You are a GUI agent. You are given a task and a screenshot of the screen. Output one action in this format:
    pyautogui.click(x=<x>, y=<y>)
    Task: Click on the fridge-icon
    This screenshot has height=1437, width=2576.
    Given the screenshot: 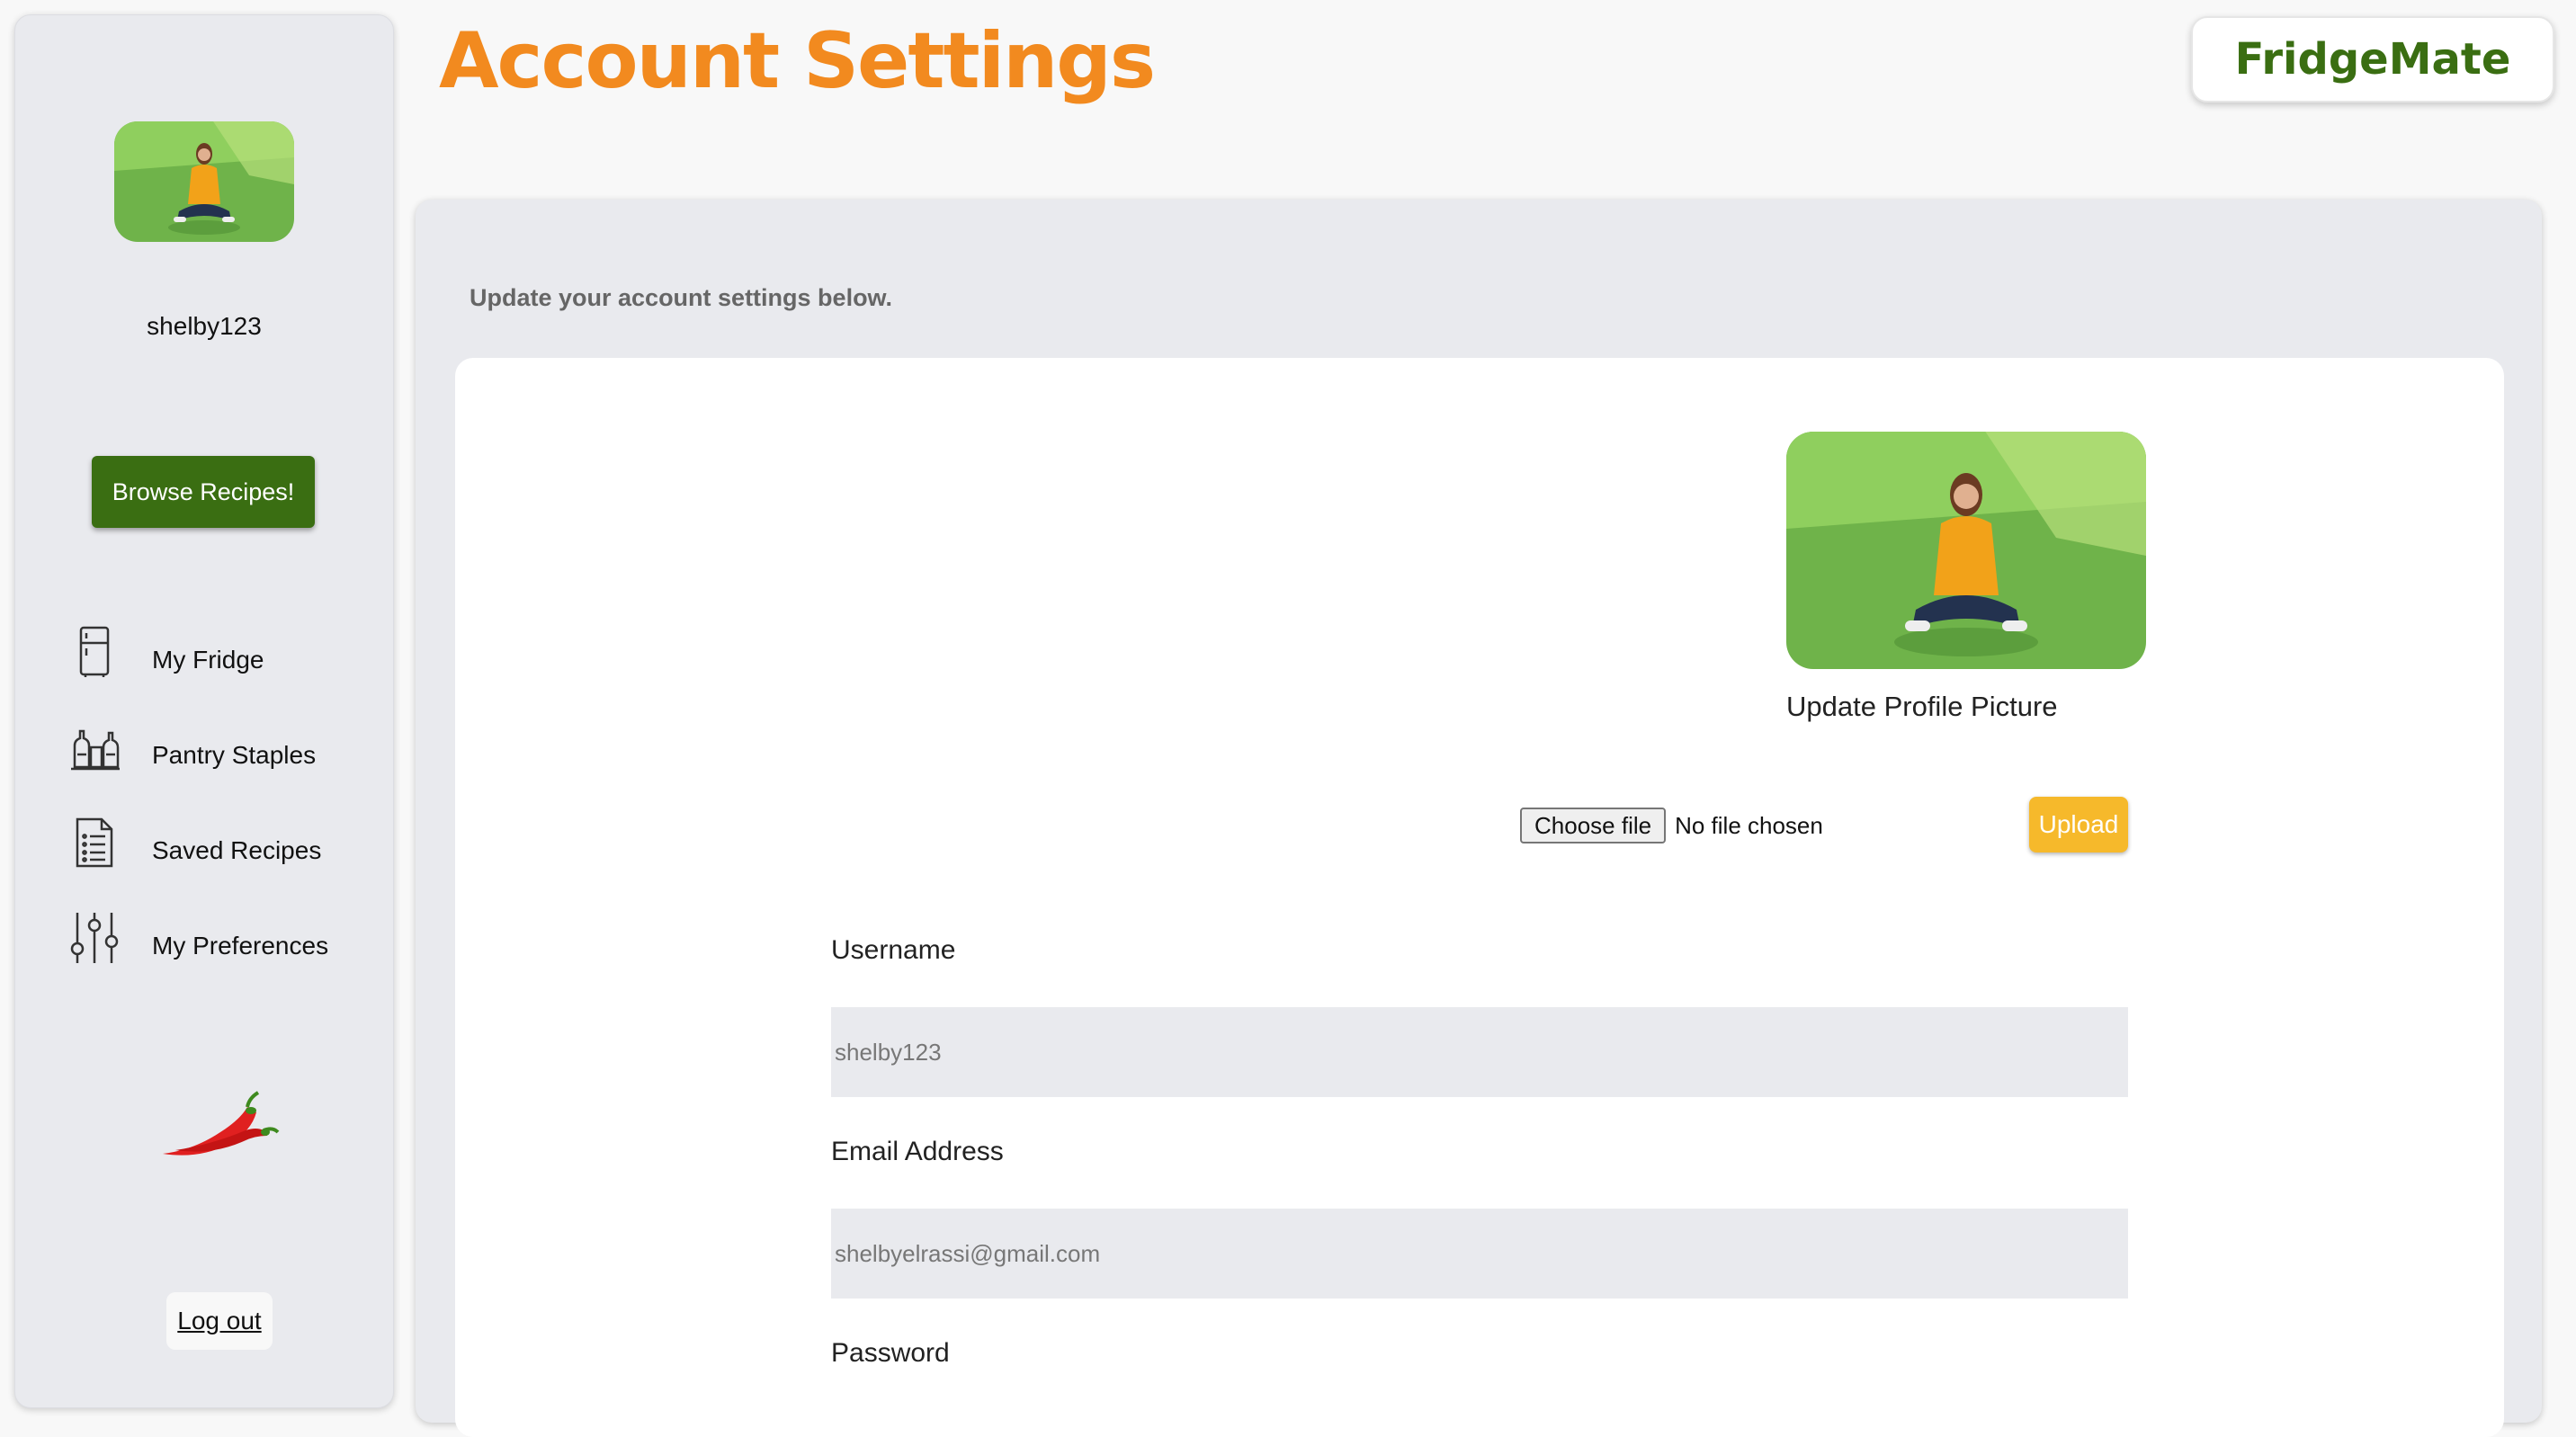 What is the action you would take?
    pyautogui.click(x=94, y=652)
    